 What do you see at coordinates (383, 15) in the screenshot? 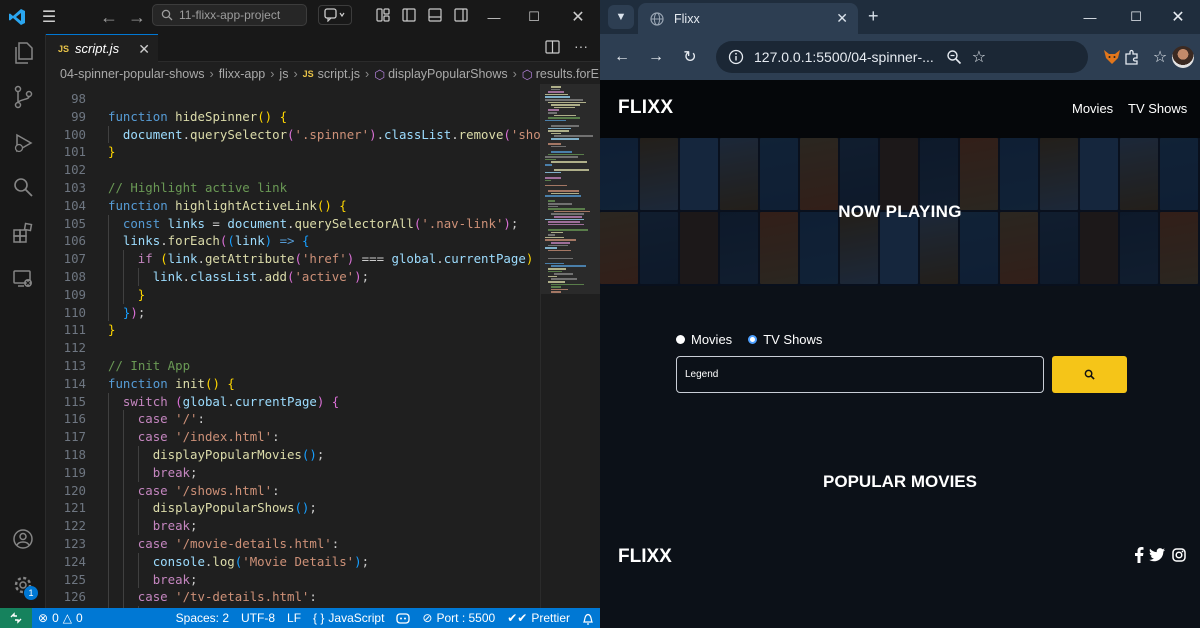
I see `layout-icon` at bounding box center [383, 15].